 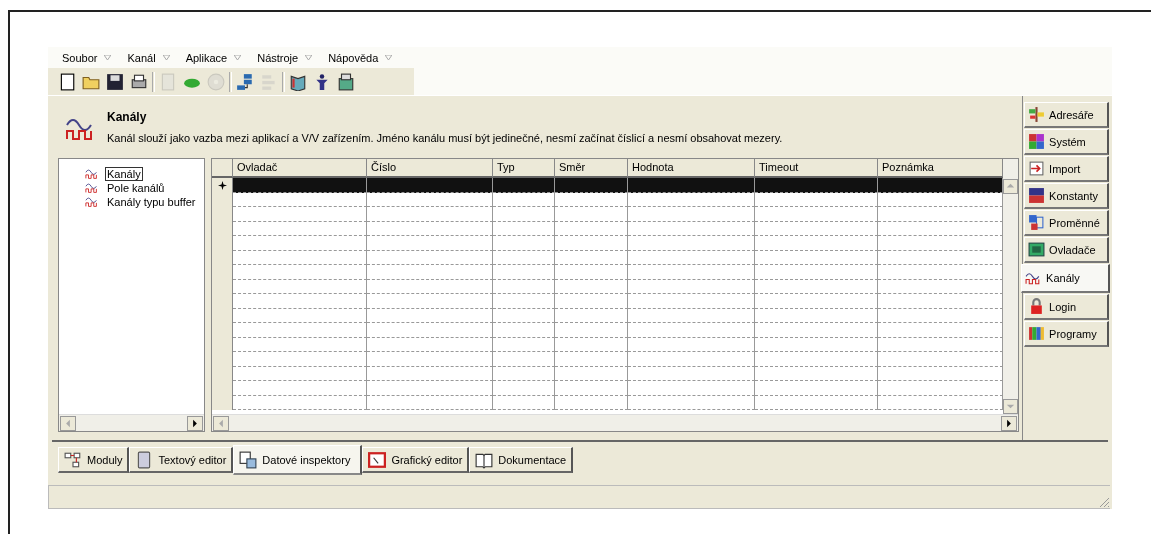 I want to click on vertical-scrollbar, so click(x=1010, y=286).